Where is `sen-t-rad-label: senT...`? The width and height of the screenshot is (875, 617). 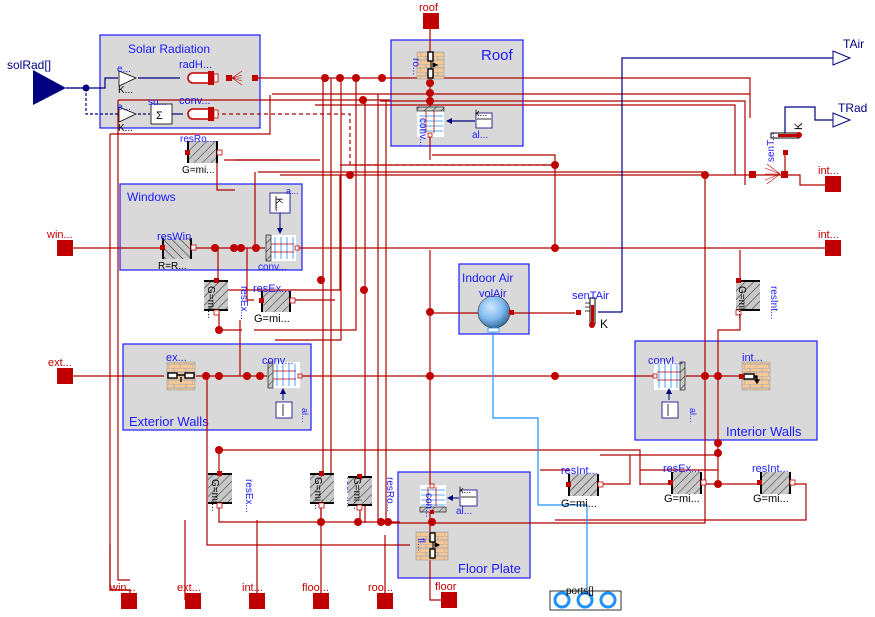
sen-t-rad-label: senT... is located at coordinates (771, 147).